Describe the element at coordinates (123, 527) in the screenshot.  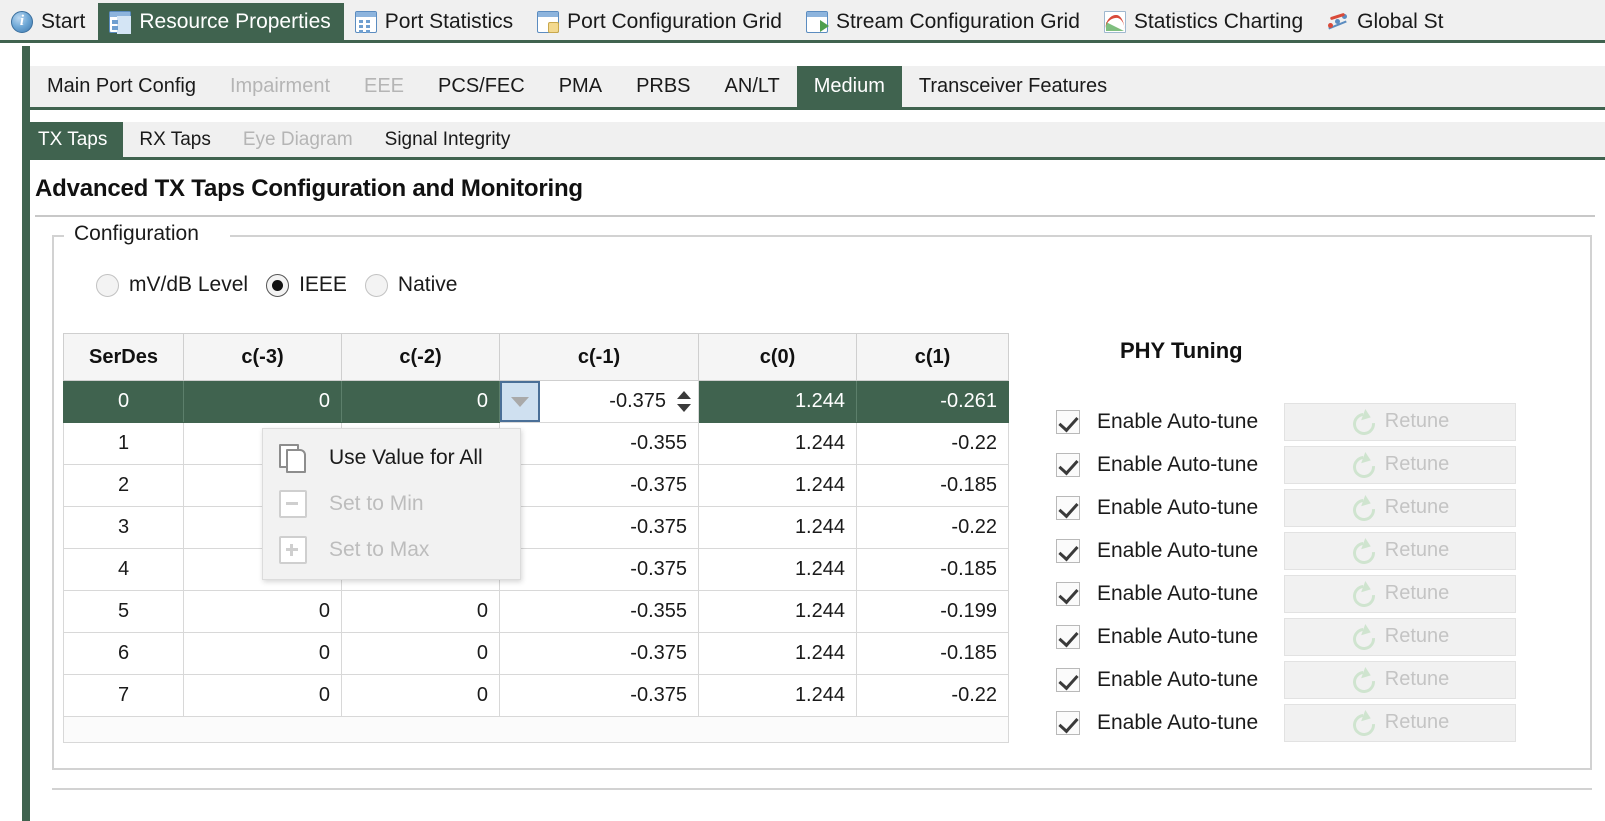
I see `cell-SerDes: 3` at that location.